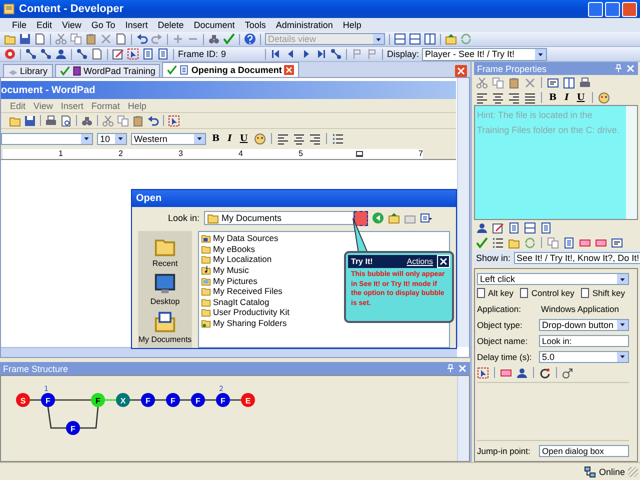 The height and width of the screenshot is (480, 640). What do you see at coordinates (419, 261) in the screenshot?
I see `actions-link: Actions` at bounding box center [419, 261].